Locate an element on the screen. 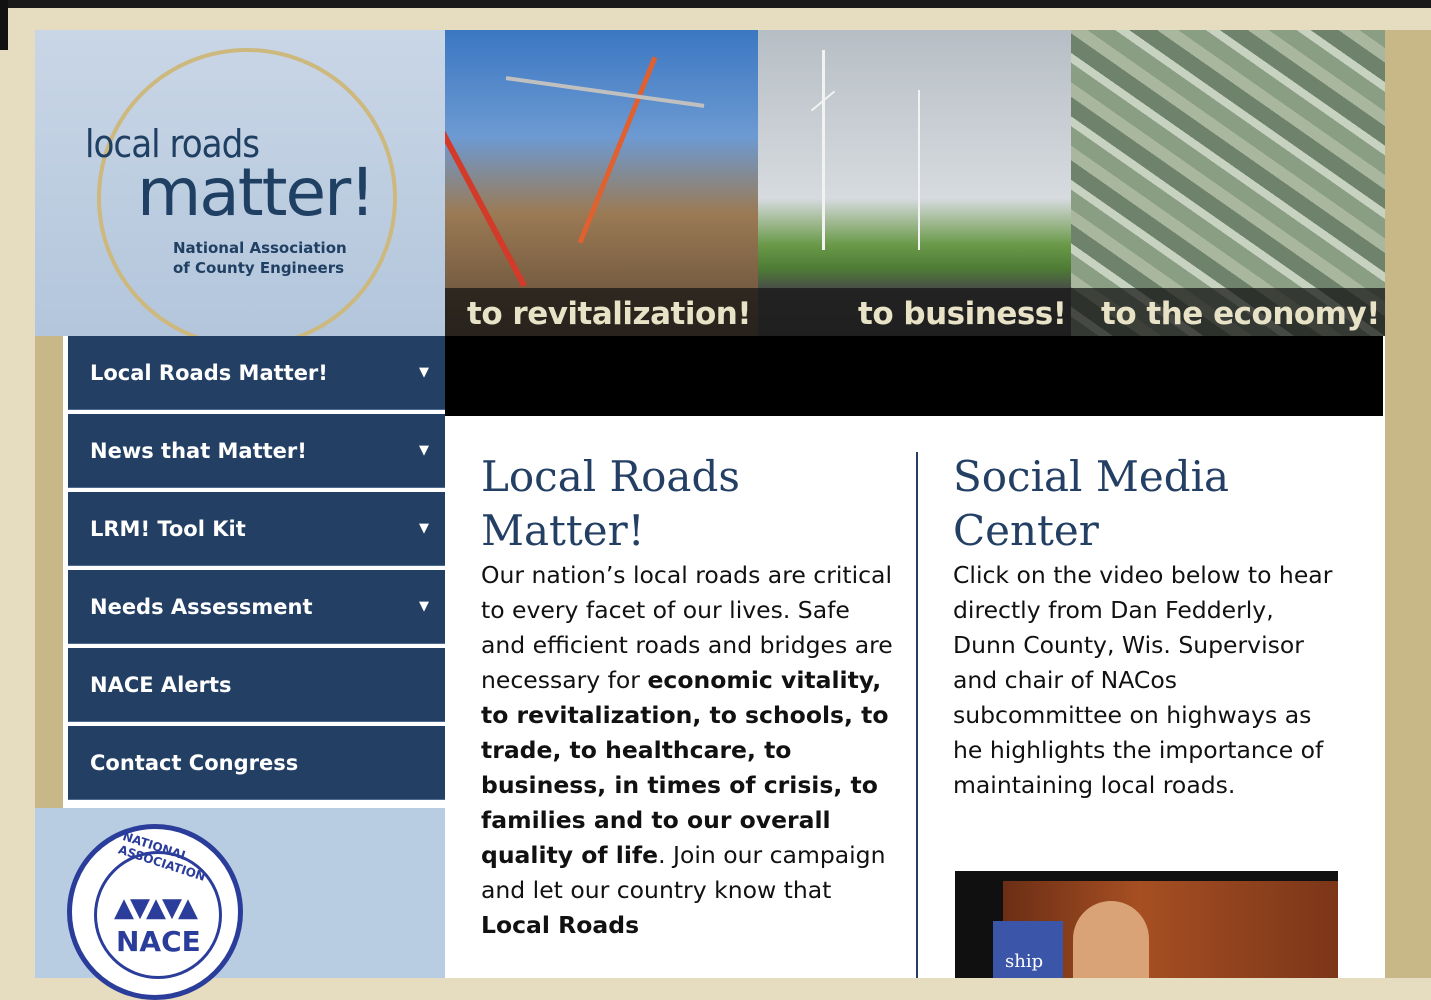 The image size is (1431, 1000). top-bar is located at coordinates (715, 4).